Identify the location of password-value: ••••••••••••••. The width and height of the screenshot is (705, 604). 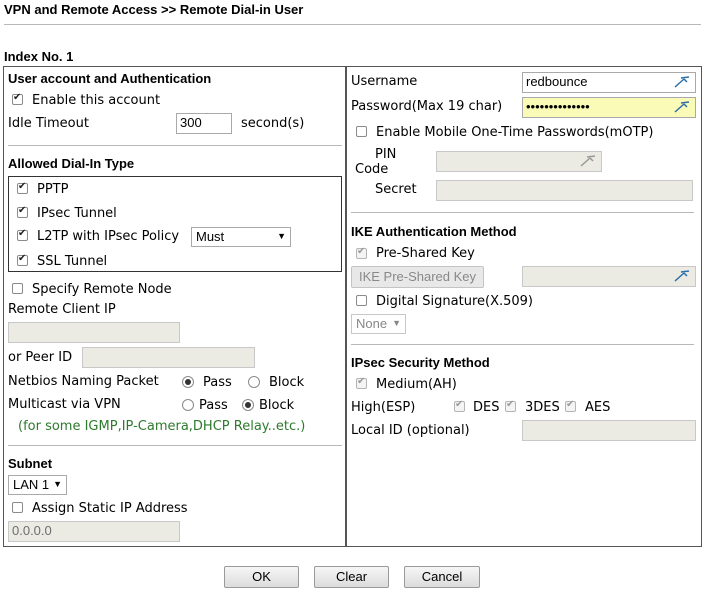
(558, 106).